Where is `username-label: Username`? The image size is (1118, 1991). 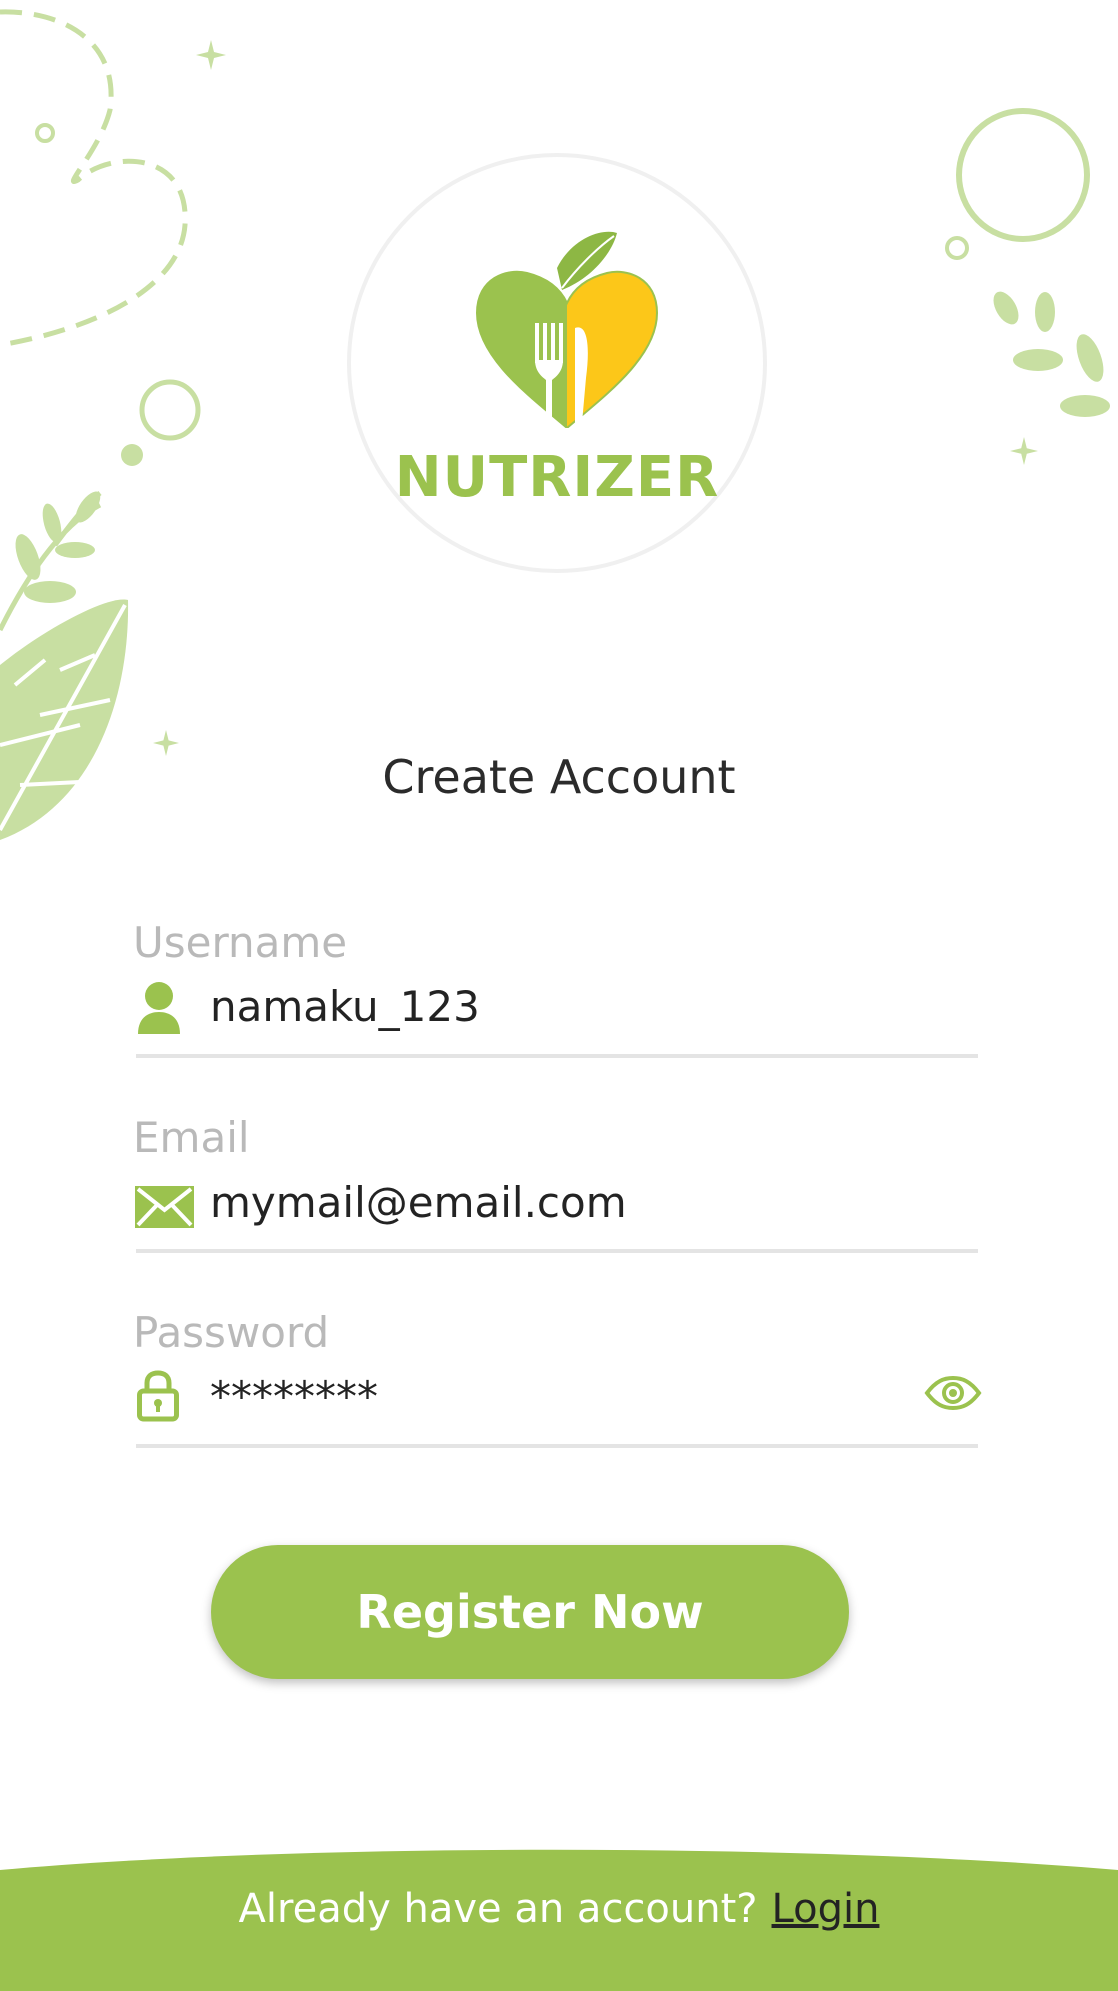 username-label: Username is located at coordinates (240, 942).